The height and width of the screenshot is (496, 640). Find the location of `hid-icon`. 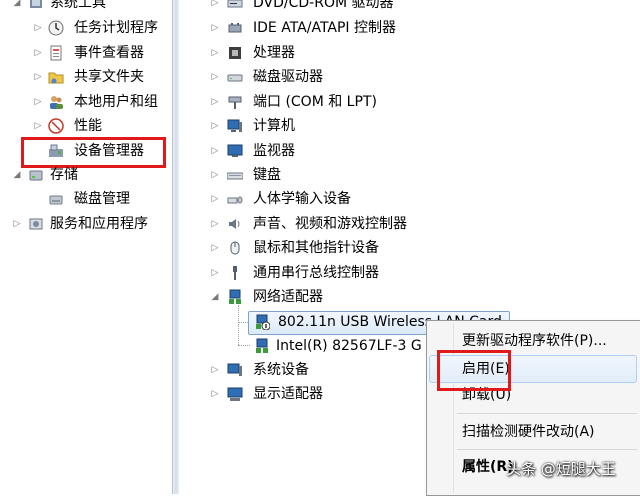

hid-icon is located at coordinates (235, 200).